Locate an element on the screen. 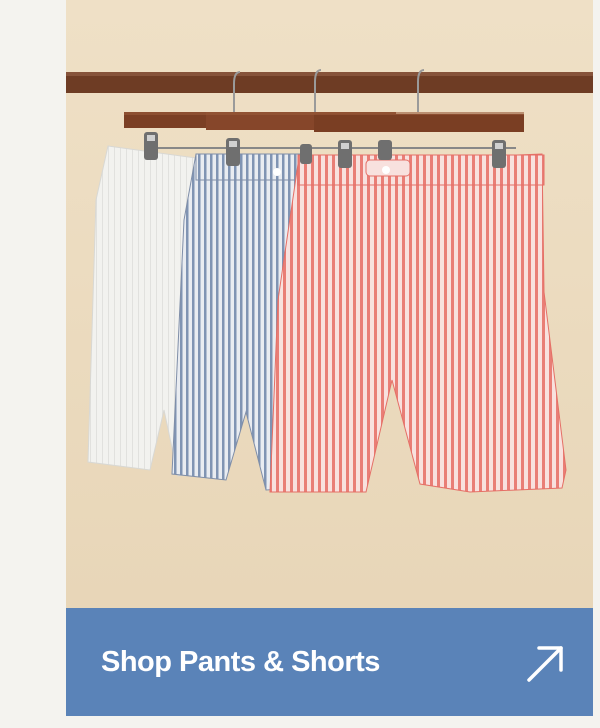  cta-label: Shop Pants & Shorts is located at coordinates (240, 662).